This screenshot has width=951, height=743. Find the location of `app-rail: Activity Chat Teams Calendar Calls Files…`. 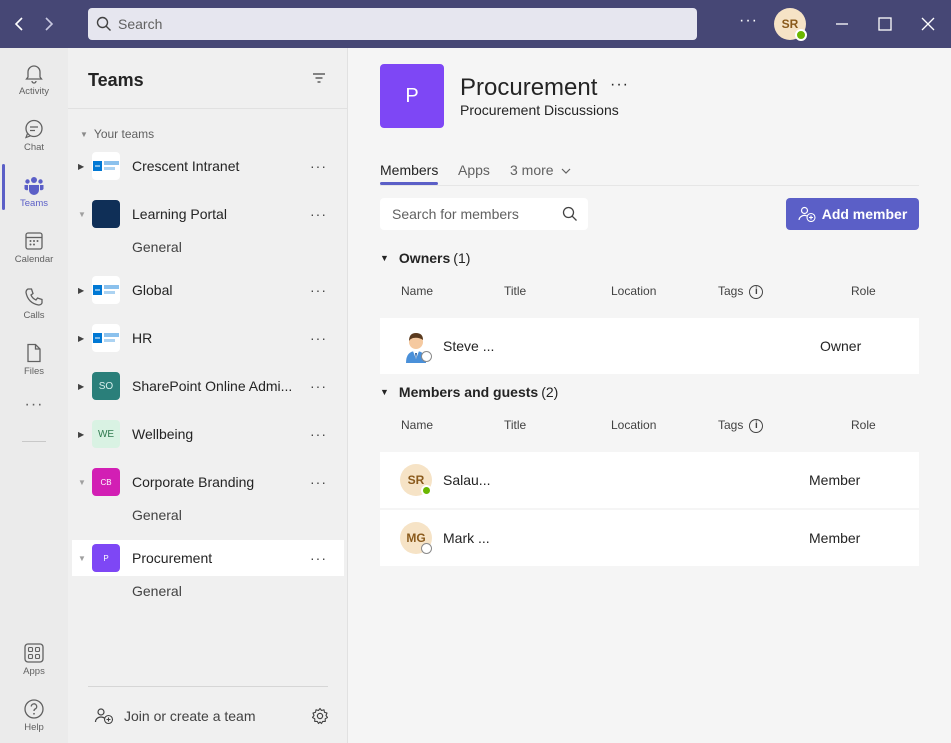

app-rail: Activity Chat Teams Calendar Calls Files… is located at coordinates (34, 395).